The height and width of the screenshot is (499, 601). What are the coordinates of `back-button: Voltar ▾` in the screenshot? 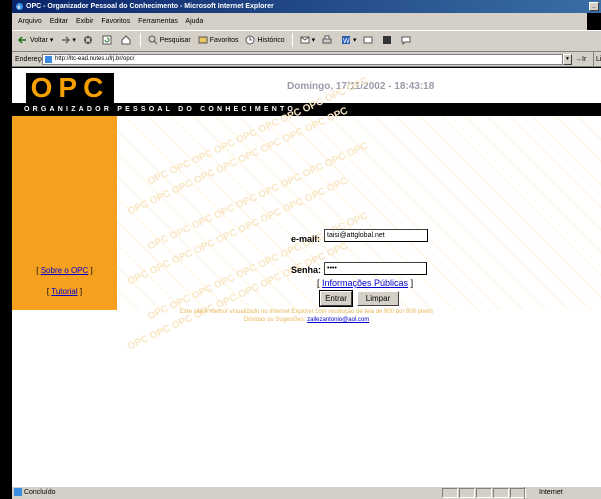 It's located at (35, 41).